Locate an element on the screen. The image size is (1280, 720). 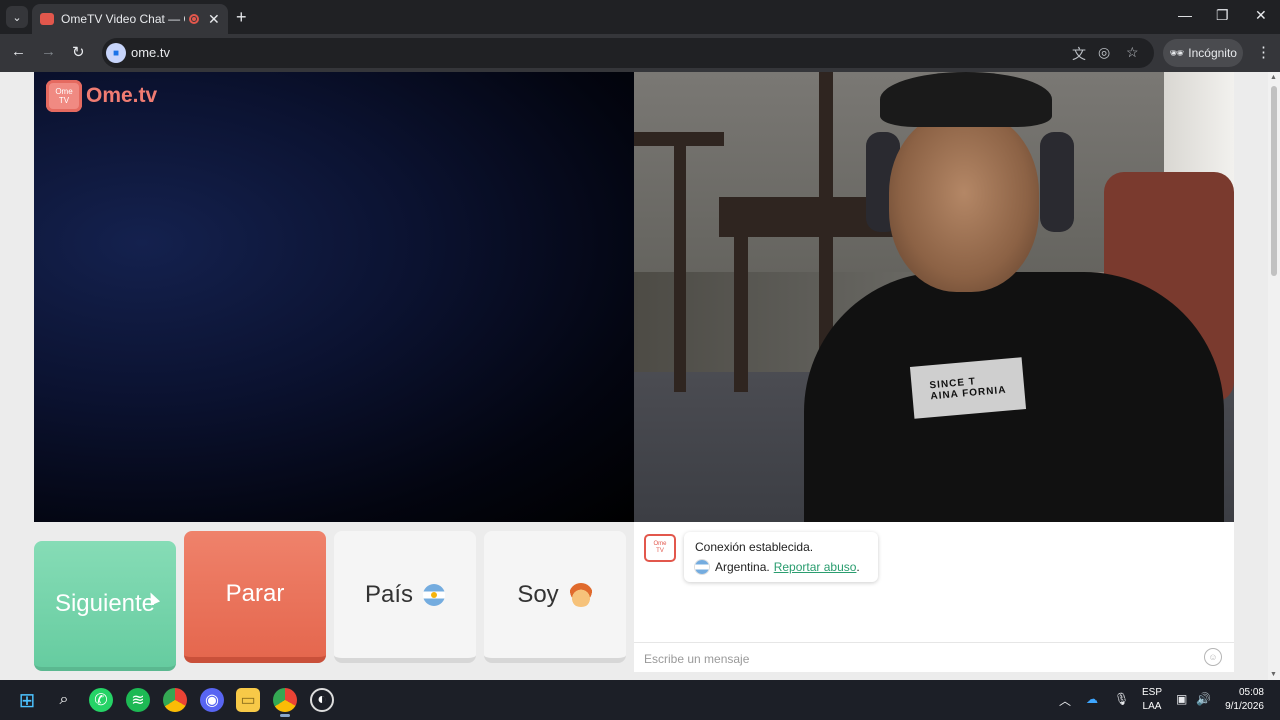
person-headphone-right is located at coordinates (1057, 182).